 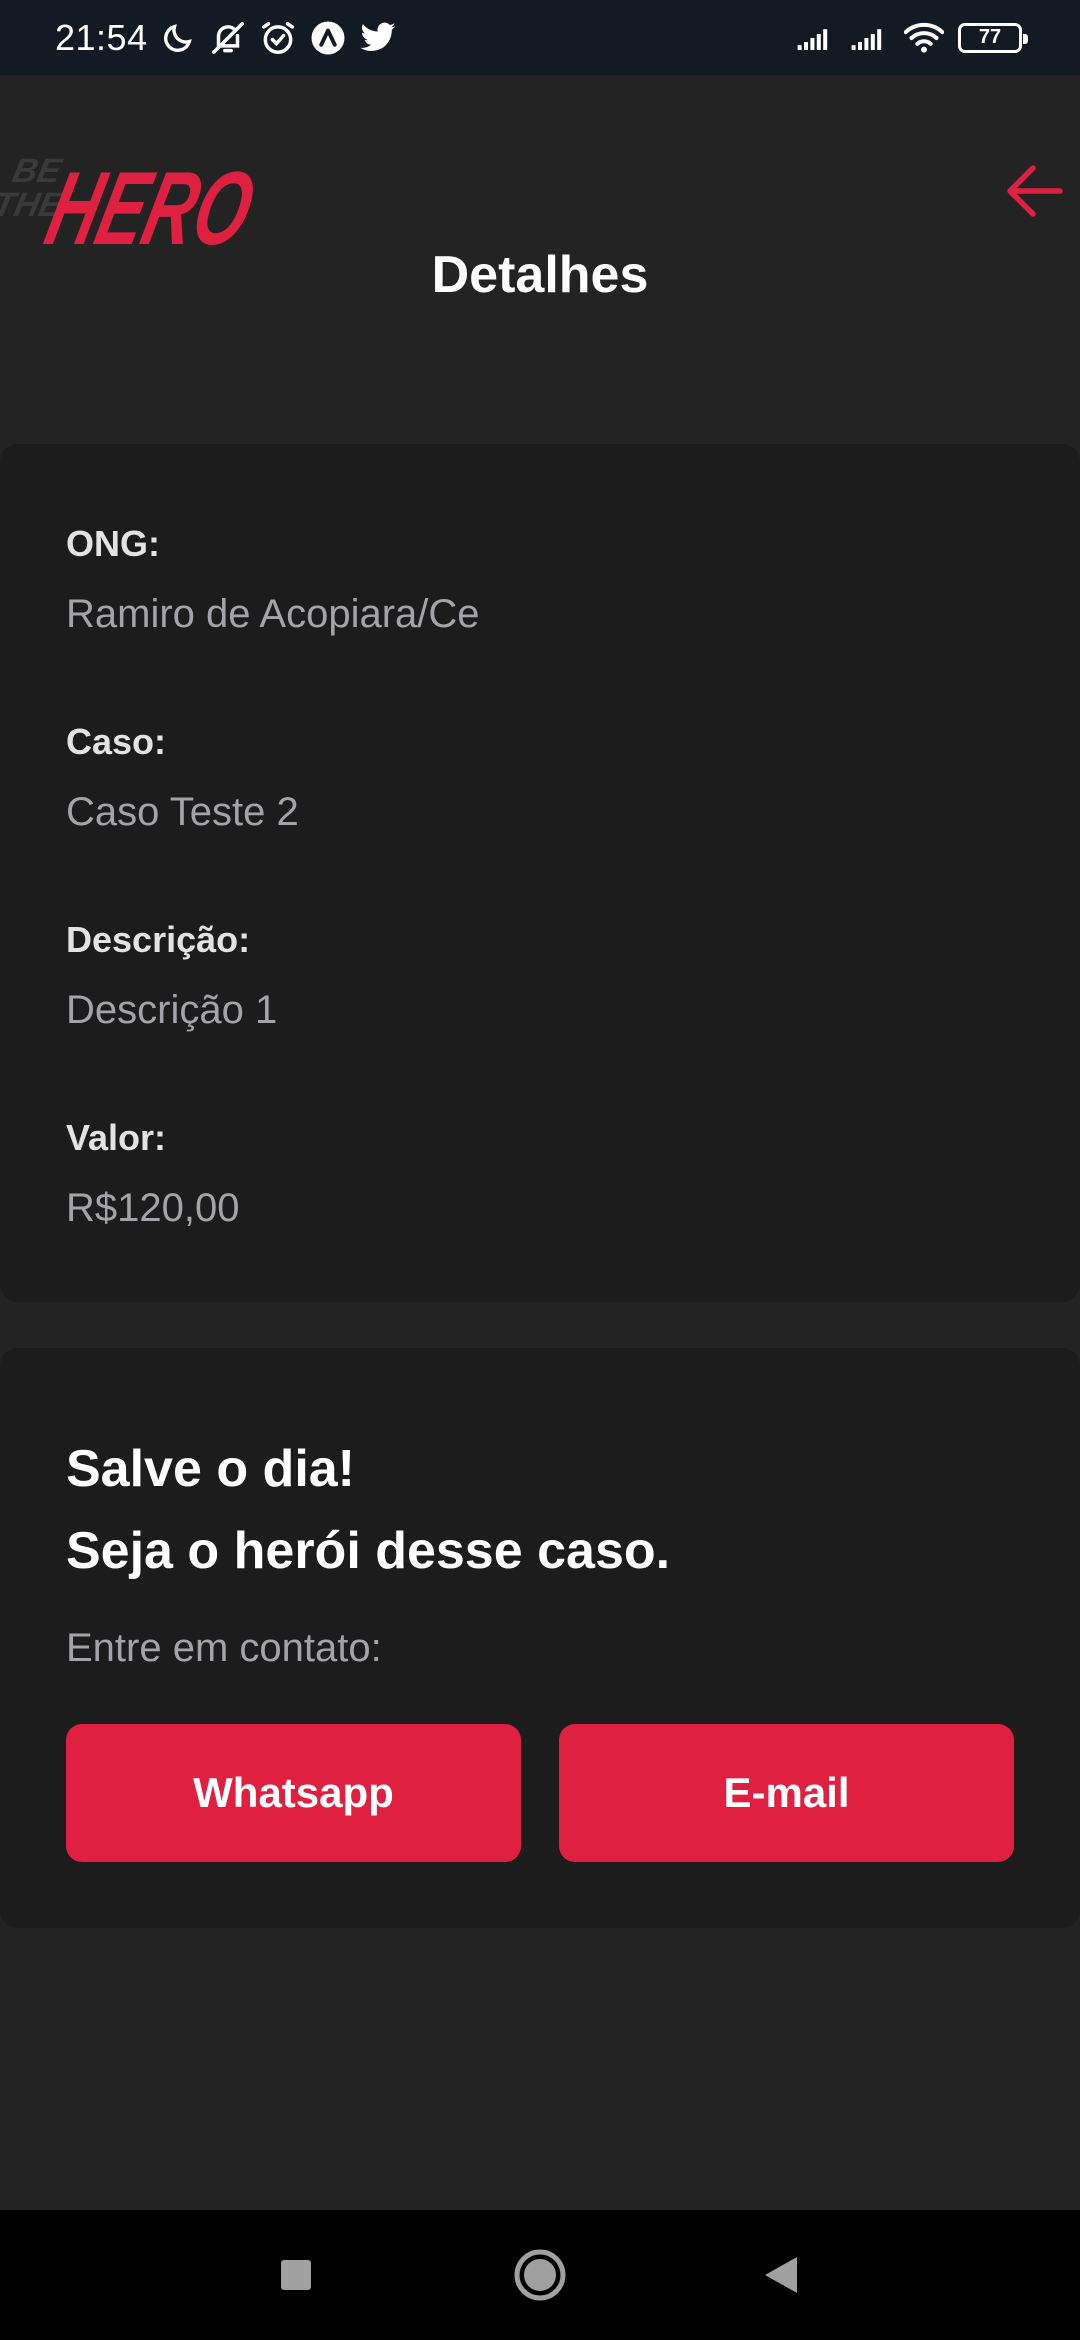 I want to click on ong-label: ONG:, so click(x=113, y=543).